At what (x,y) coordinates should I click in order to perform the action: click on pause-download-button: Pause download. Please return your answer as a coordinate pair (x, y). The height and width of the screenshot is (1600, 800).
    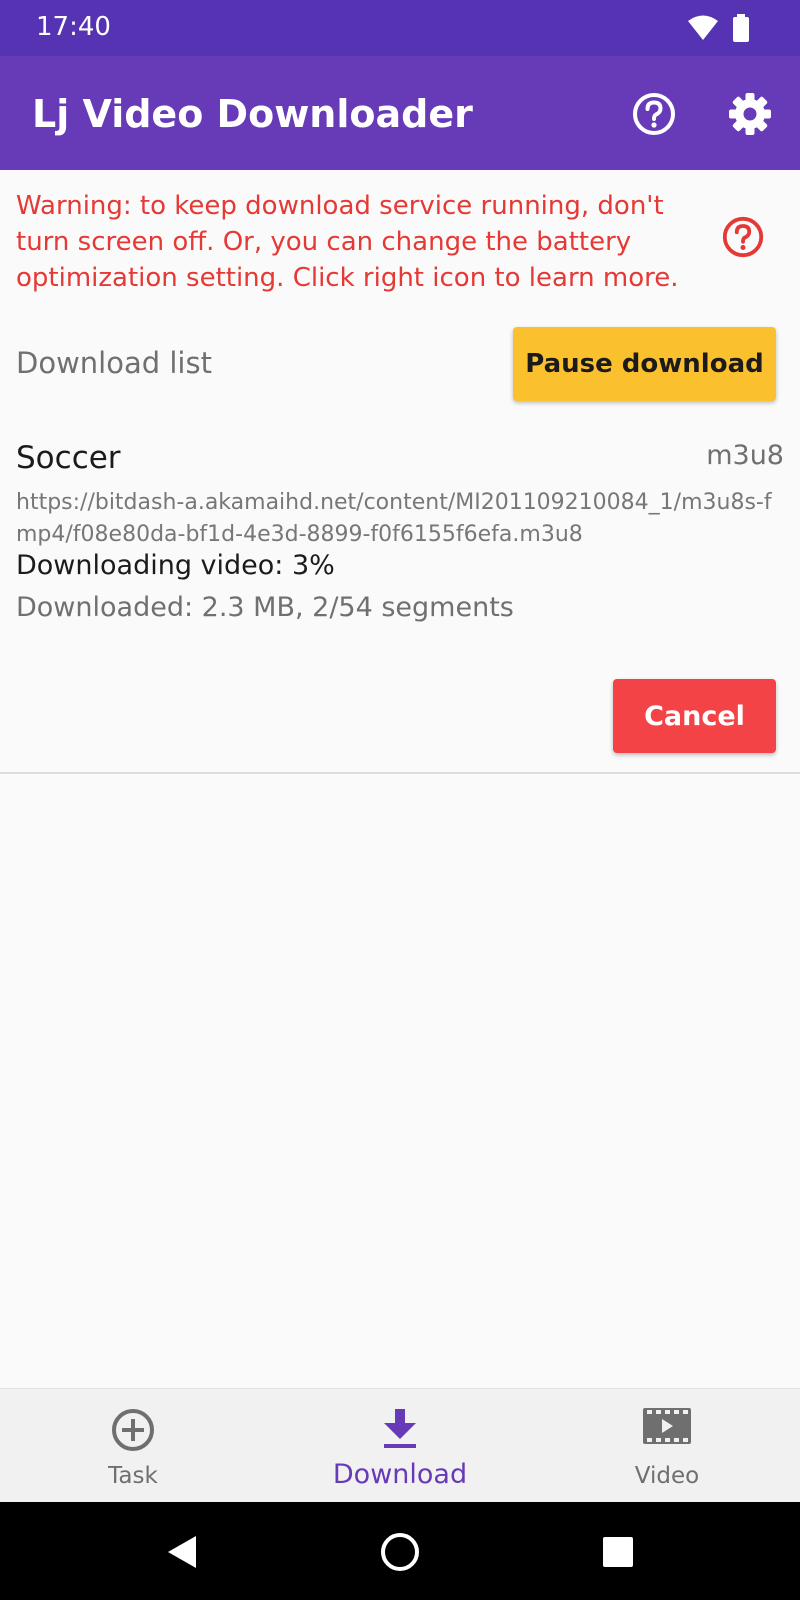
    Looking at the image, I should click on (644, 364).